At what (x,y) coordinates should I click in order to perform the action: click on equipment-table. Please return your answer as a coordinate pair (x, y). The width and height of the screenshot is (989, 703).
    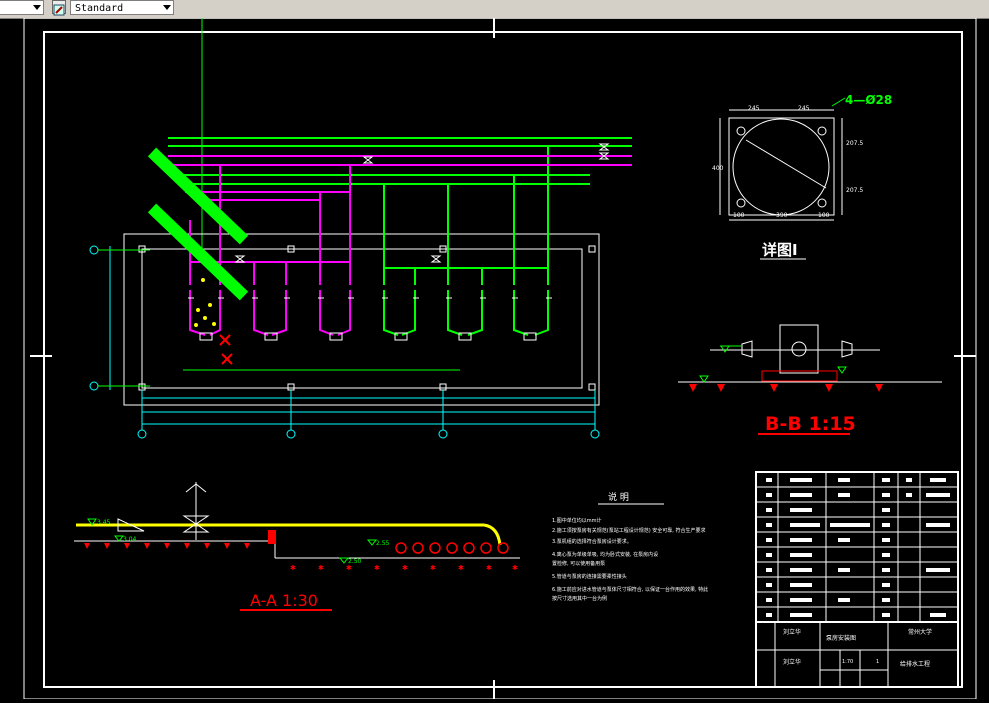
    Looking at the image, I should click on (857, 547).